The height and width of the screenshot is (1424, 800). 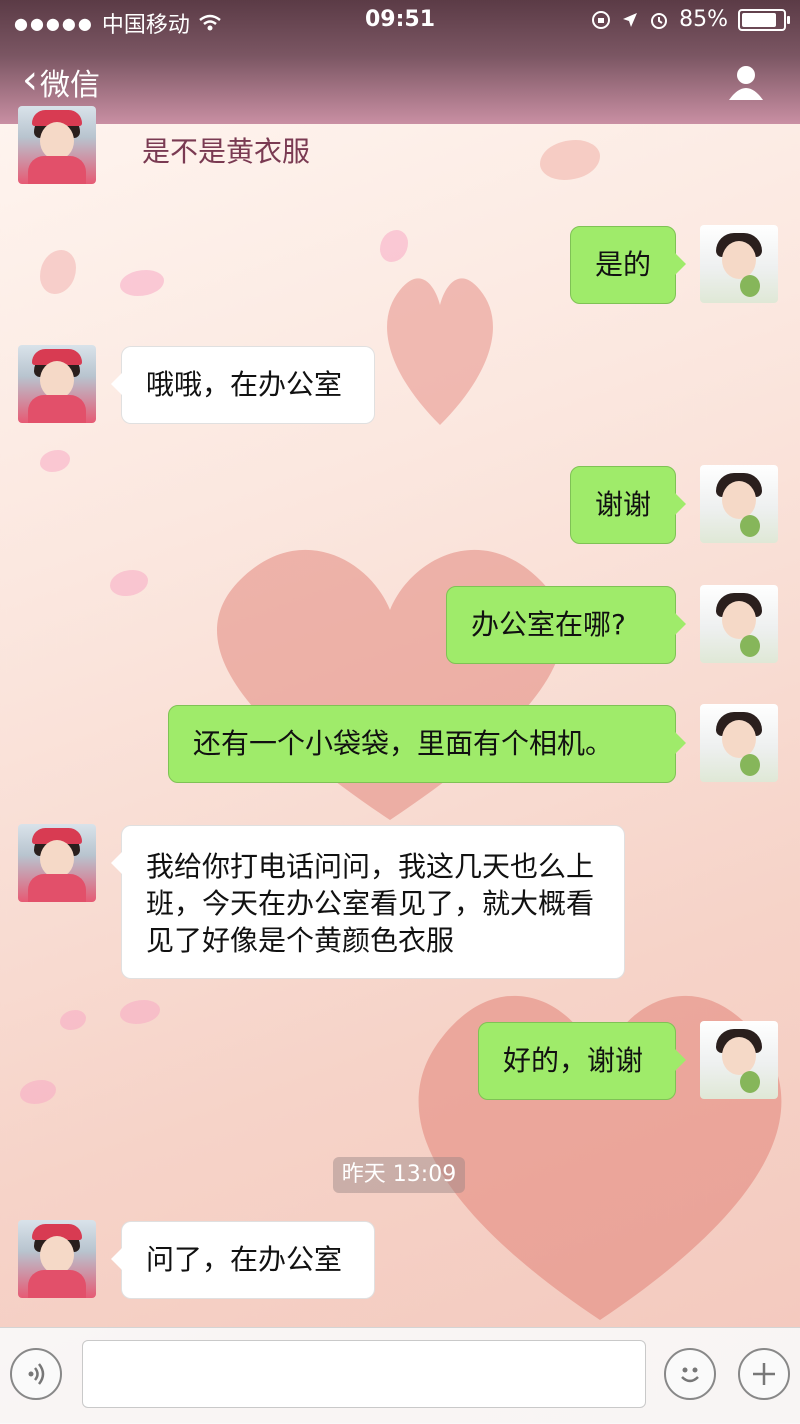 I want to click on back-label: 微信, so click(x=70, y=85).